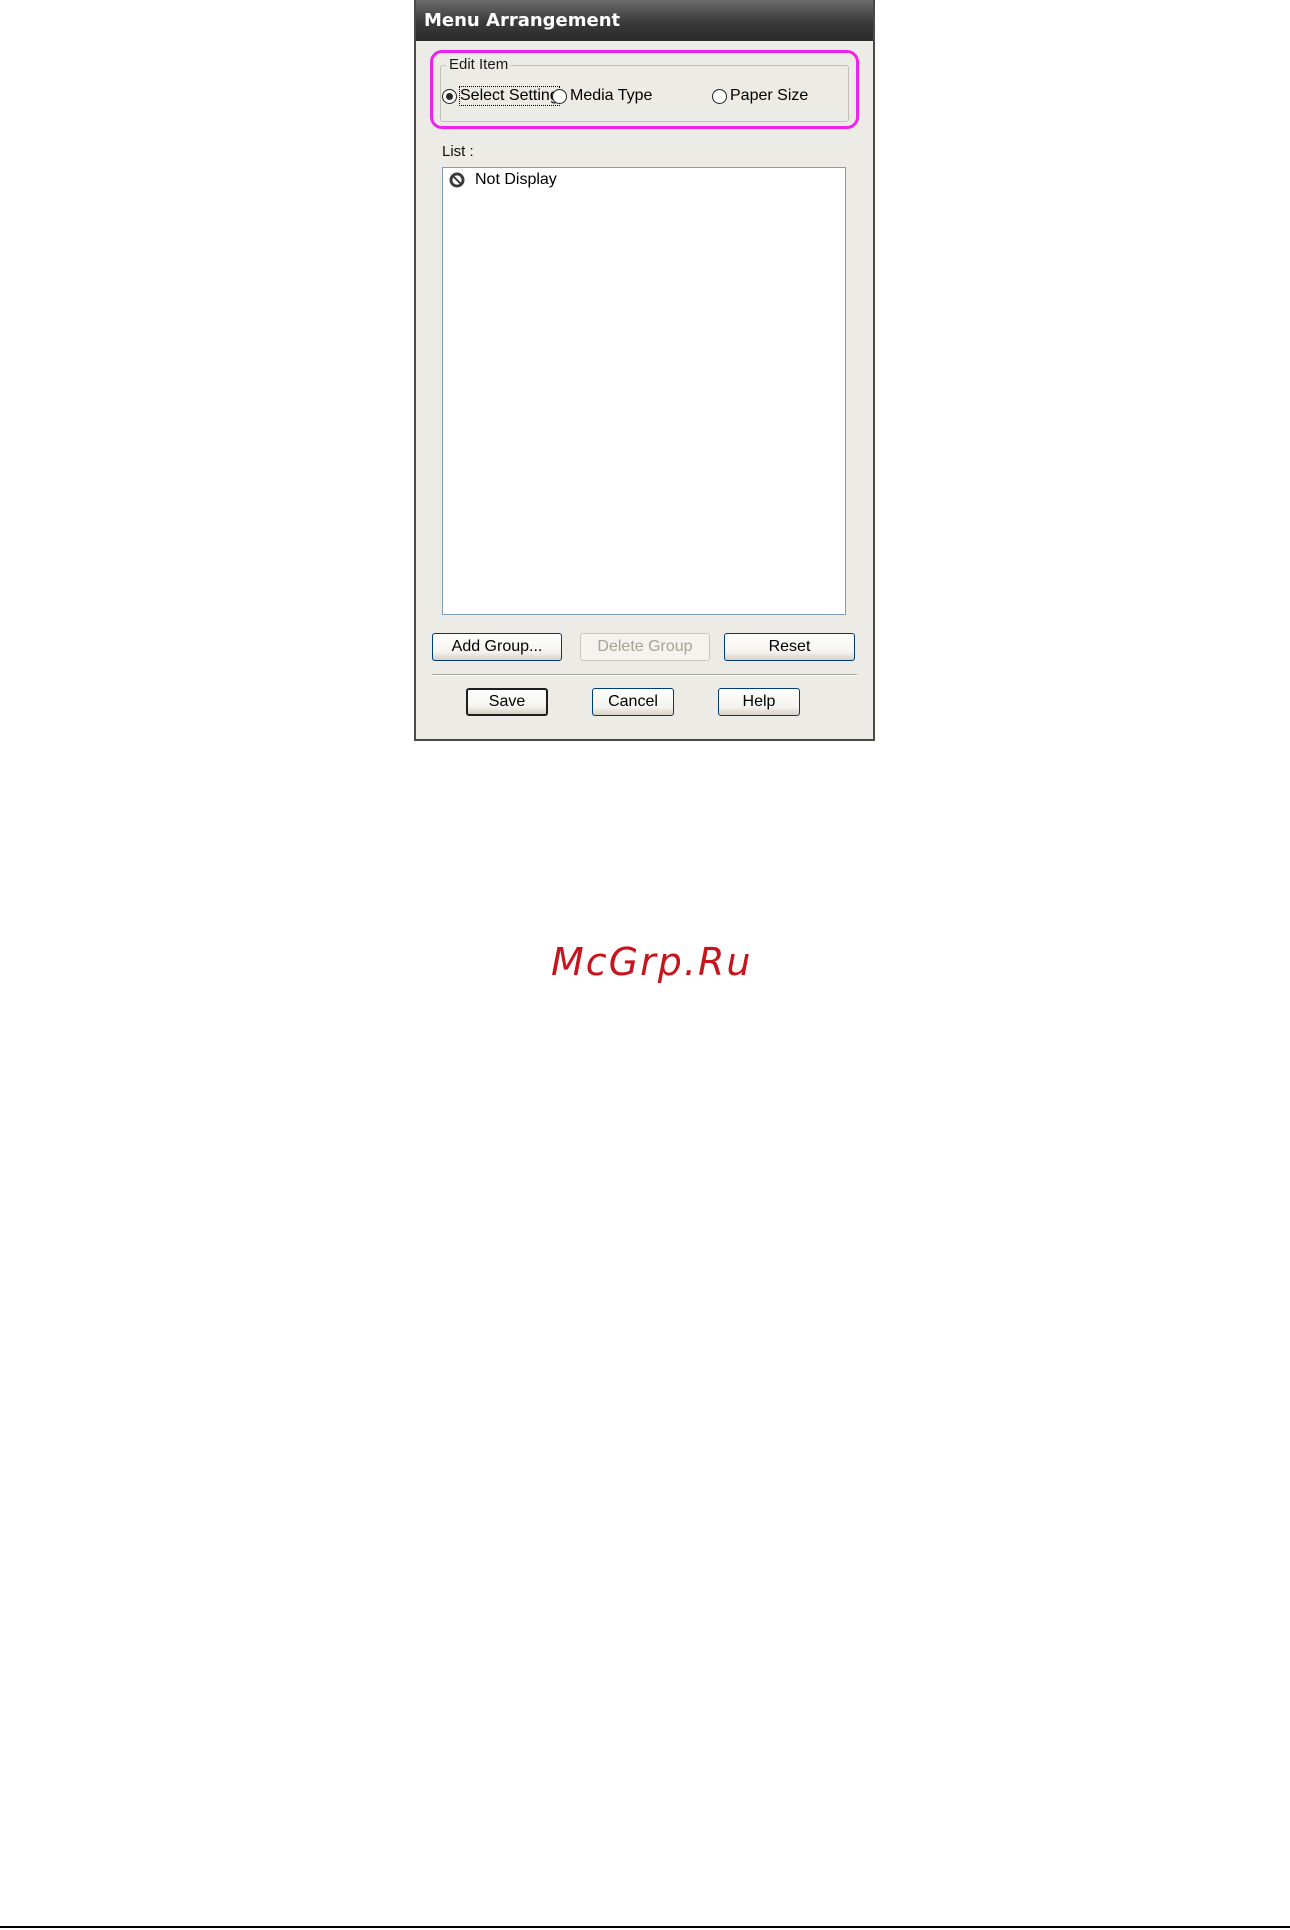 The height and width of the screenshot is (1930, 1290). I want to click on list-item-label: Not Display, so click(516, 179).